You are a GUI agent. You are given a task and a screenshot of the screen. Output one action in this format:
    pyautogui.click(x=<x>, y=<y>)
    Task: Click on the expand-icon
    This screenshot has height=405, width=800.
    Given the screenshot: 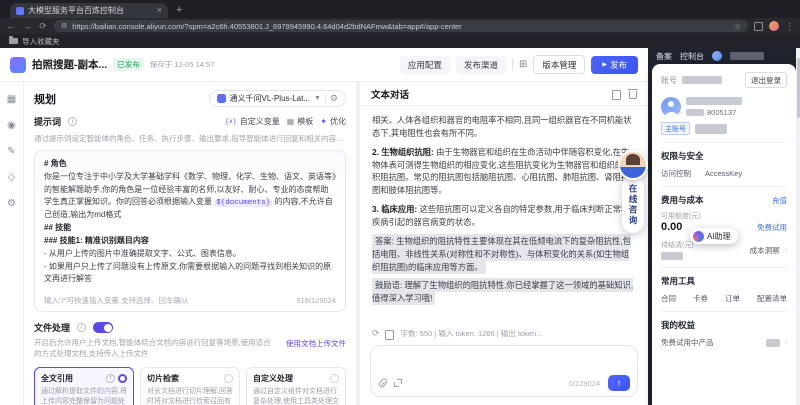 What is the action you would take?
    pyautogui.click(x=398, y=383)
    